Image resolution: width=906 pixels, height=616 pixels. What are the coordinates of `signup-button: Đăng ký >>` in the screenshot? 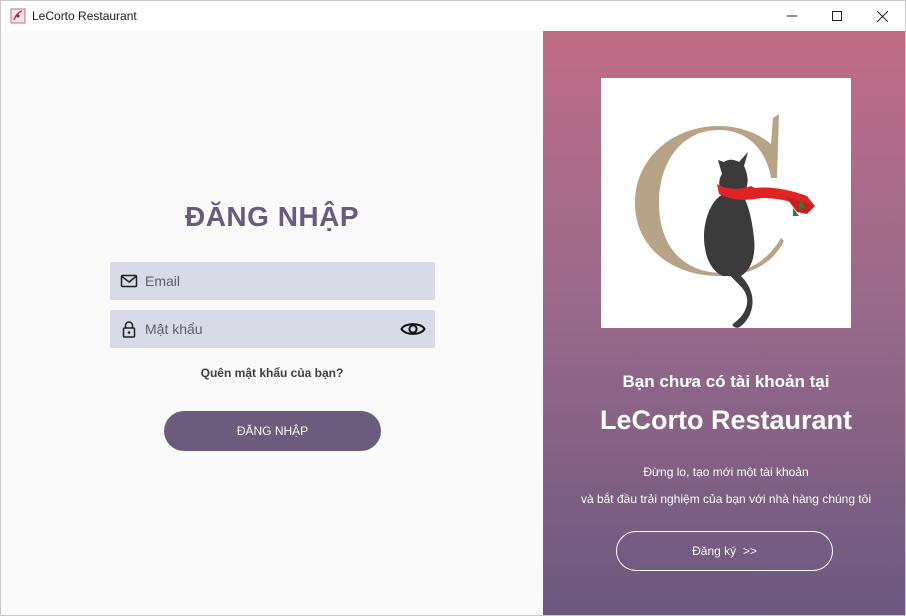 It's located at (724, 551).